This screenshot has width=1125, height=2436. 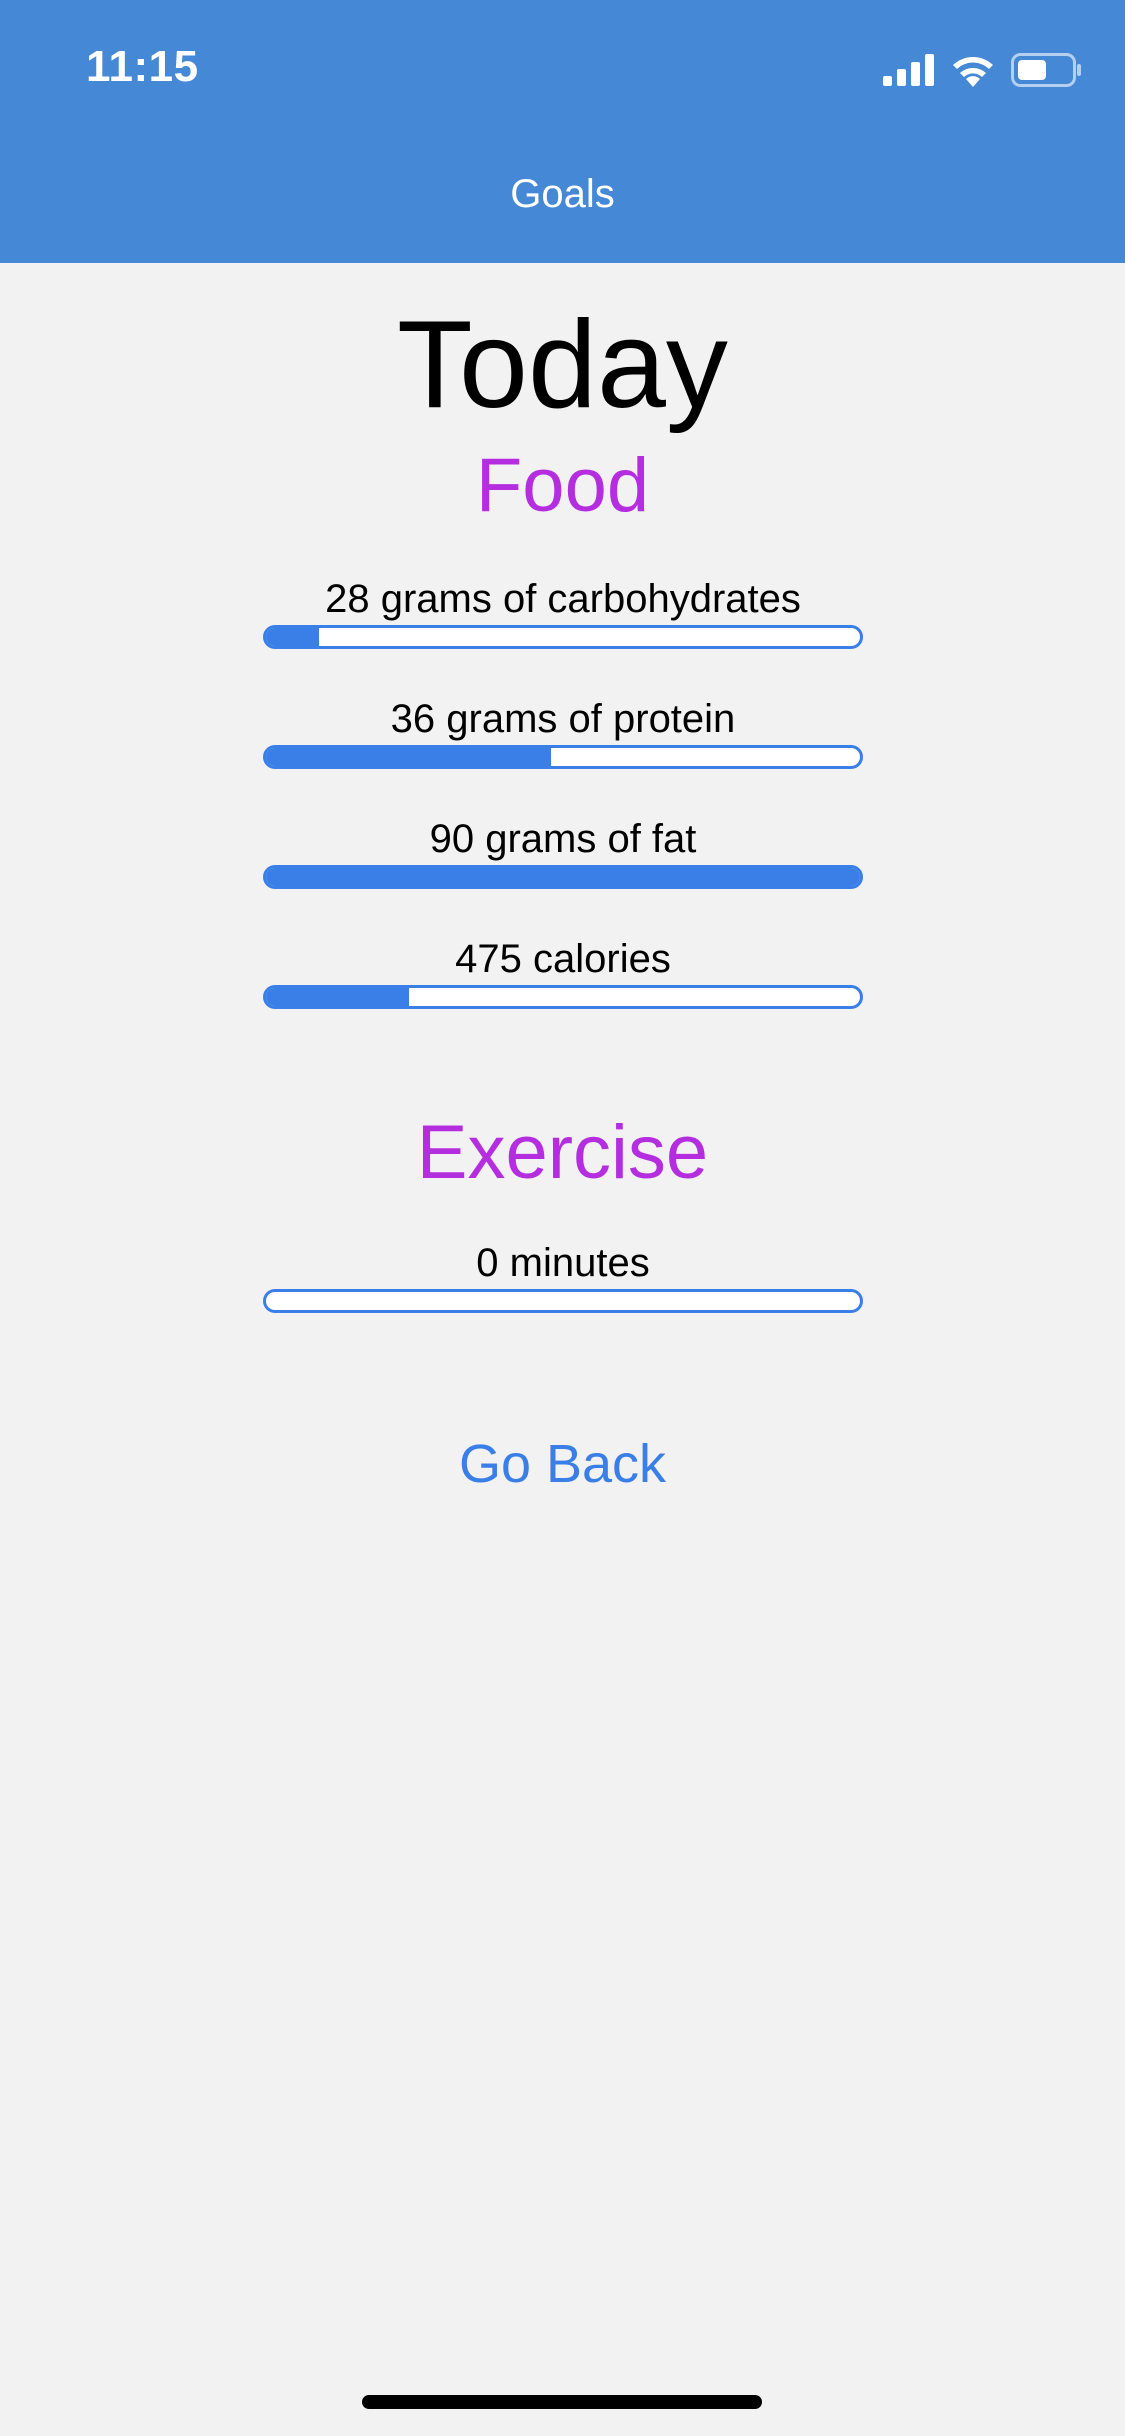 I want to click on battery-icon, so click(x=1046, y=70).